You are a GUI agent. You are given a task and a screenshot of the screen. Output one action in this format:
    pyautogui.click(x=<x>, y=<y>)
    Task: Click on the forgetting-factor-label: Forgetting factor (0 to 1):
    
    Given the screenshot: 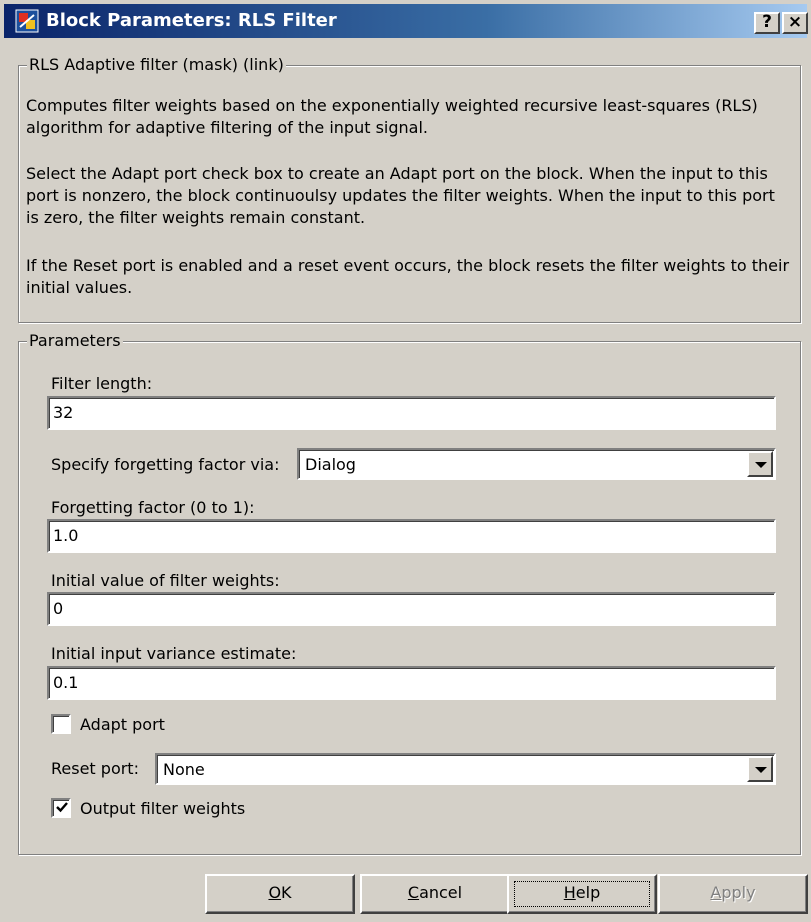 What is the action you would take?
    pyautogui.click(x=153, y=507)
    